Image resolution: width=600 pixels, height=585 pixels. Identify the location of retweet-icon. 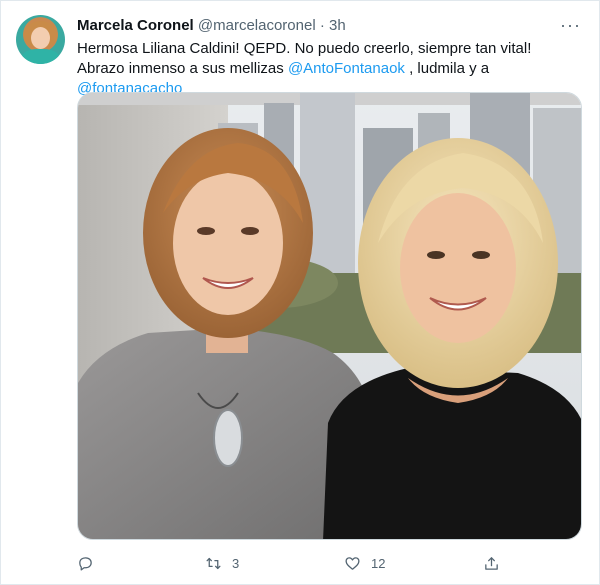
(213, 563).